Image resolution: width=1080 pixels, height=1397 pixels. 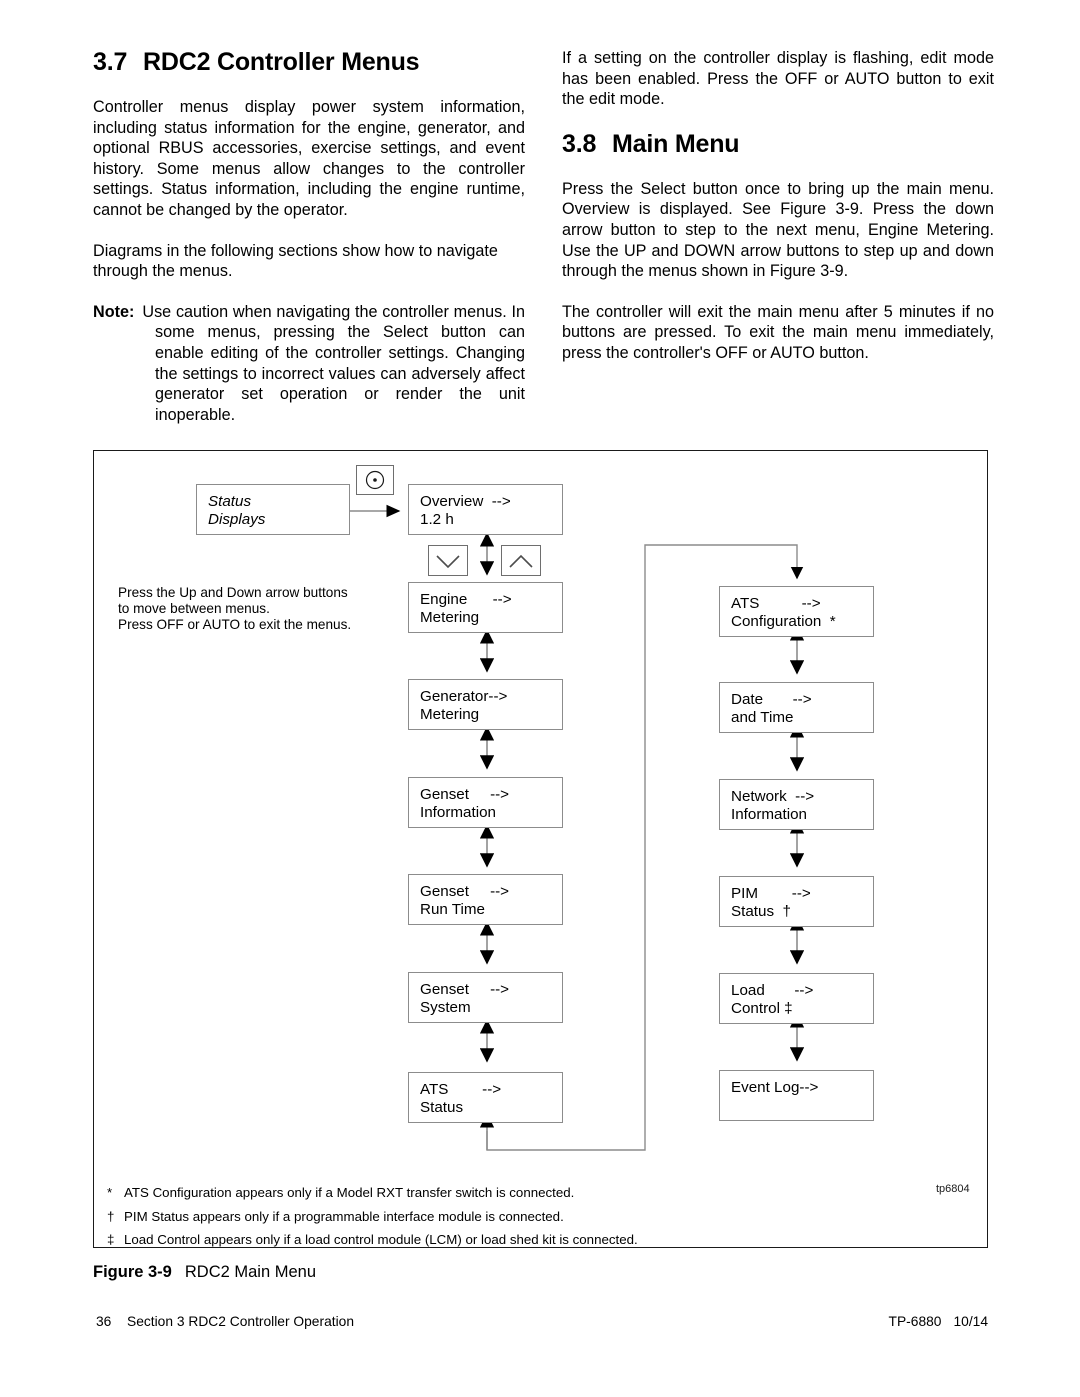 I want to click on node-line-2: 1.2 h, so click(x=437, y=520).